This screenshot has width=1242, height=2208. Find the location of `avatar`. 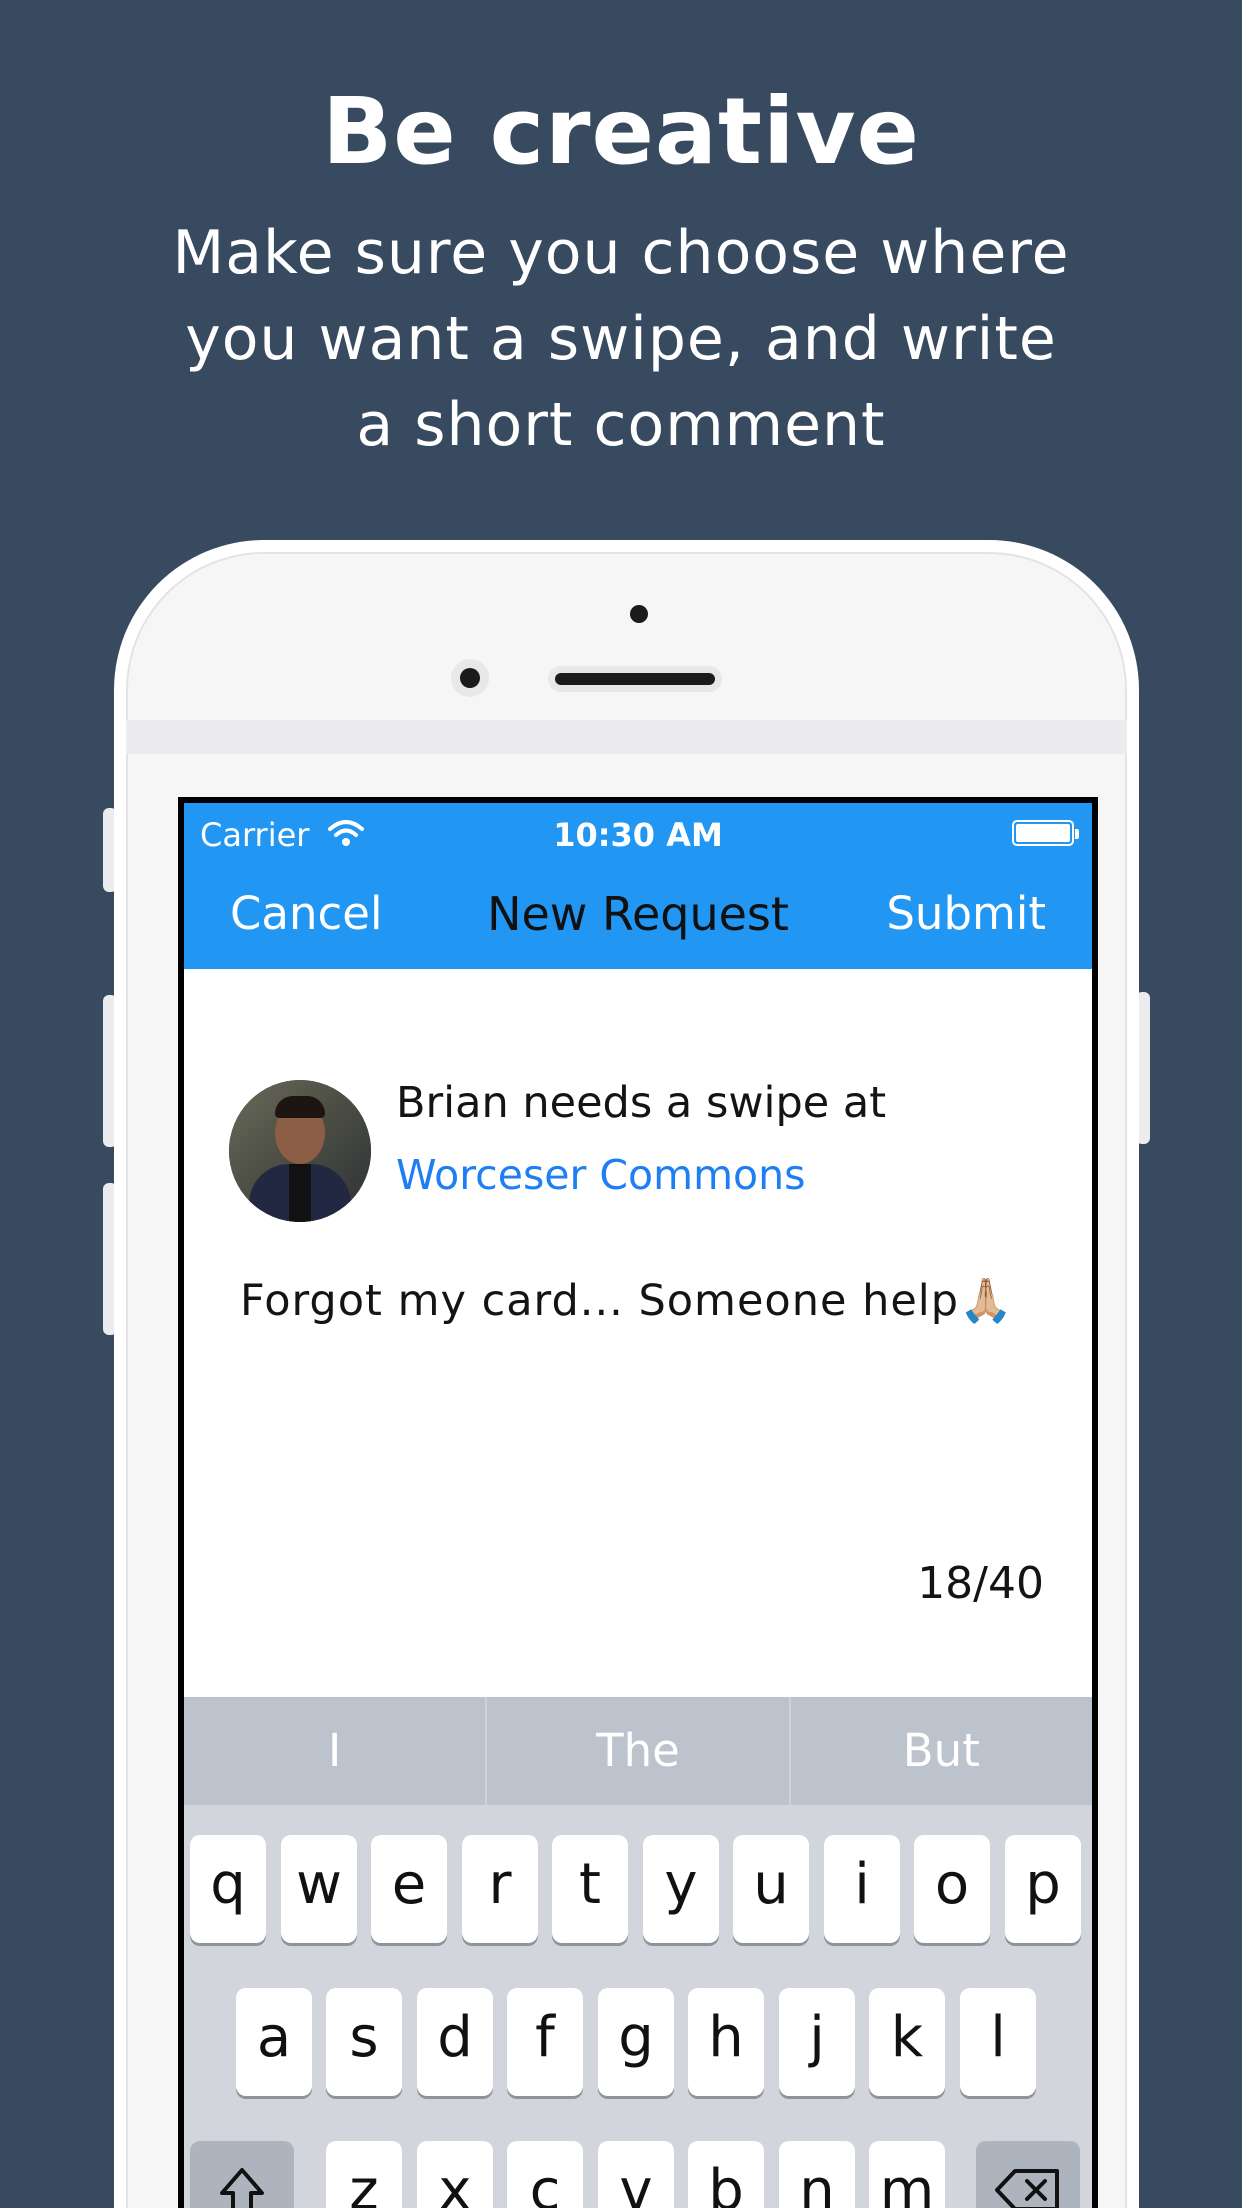

avatar is located at coordinates (300, 1151).